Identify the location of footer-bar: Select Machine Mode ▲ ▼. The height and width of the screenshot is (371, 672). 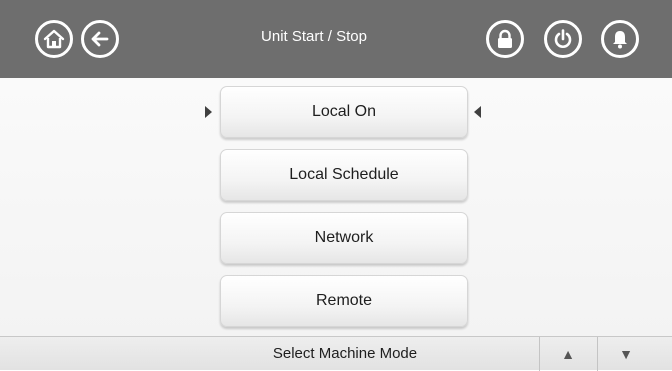
(336, 353).